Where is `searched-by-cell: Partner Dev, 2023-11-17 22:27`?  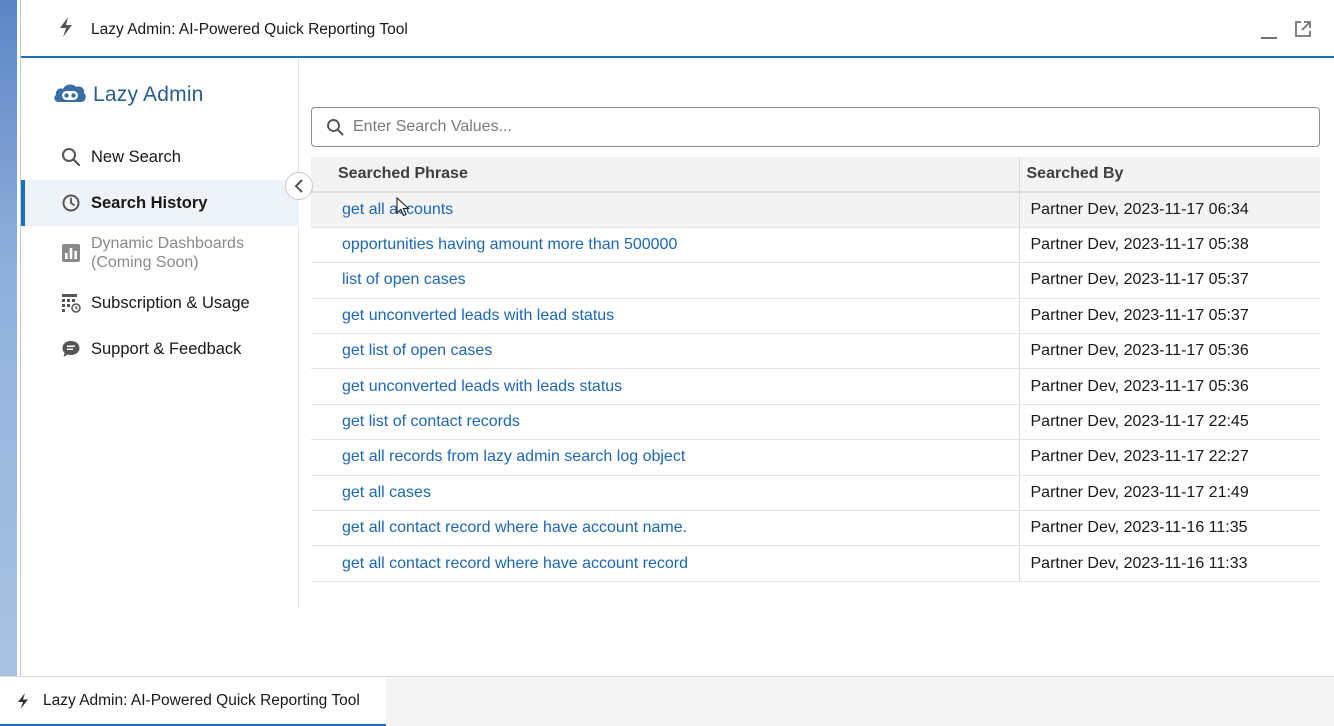
searched-by-cell: Partner Dev, 2023-11-17 22:27 is located at coordinates (1169, 457).